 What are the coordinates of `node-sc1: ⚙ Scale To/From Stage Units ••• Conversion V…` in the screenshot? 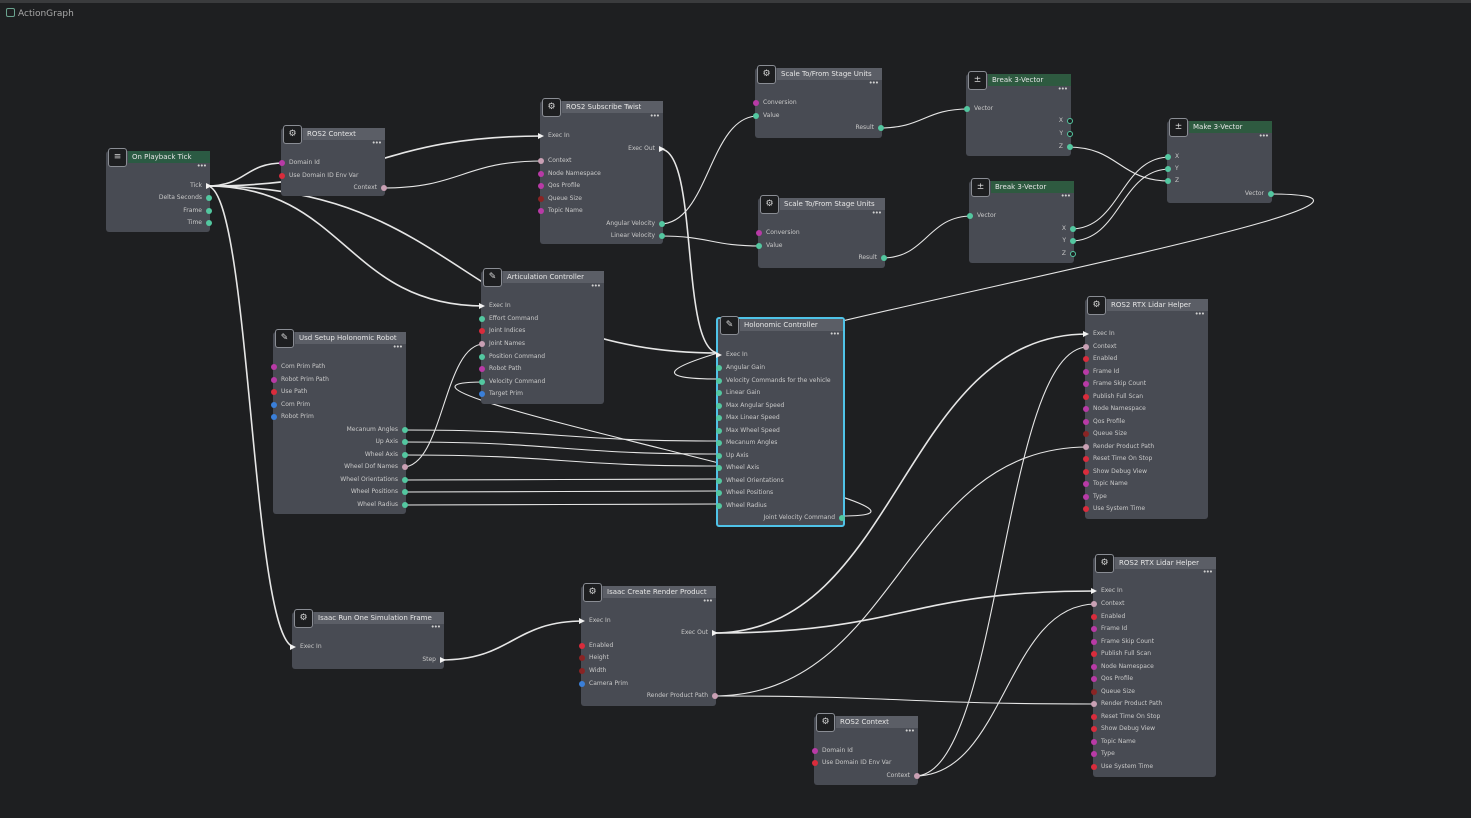 It's located at (818, 101).